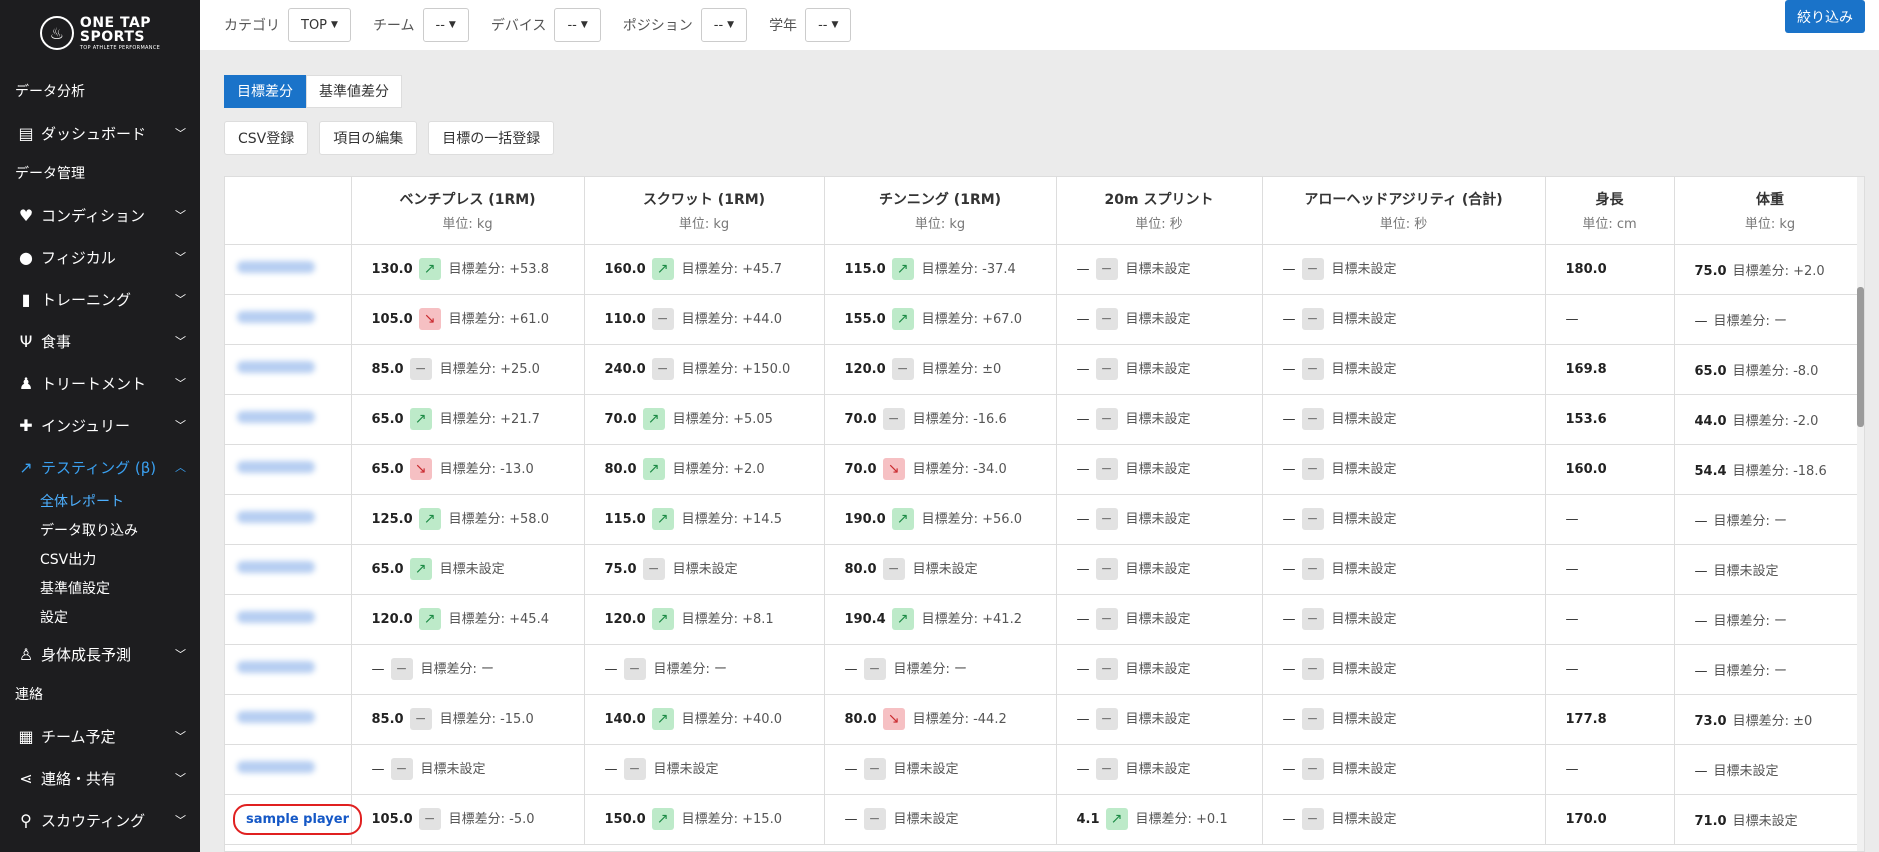 Image resolution: width=1879 pixels, height=852 pixels. I want to click on tab-1: 基準値差分, so click(354, 91).